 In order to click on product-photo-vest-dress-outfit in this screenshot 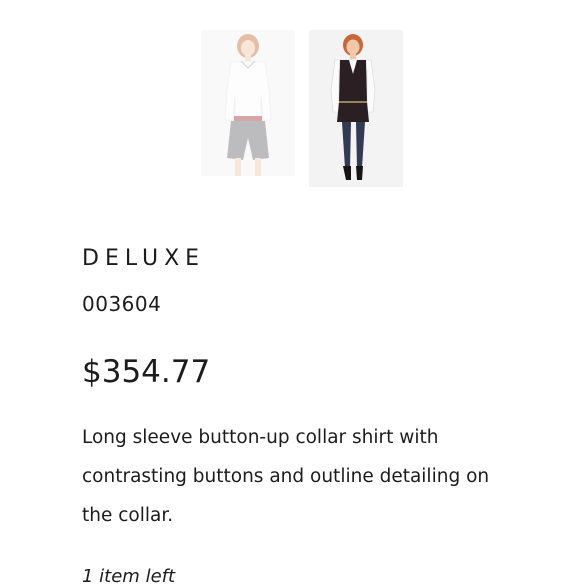, I will do `click(356, 108)`.